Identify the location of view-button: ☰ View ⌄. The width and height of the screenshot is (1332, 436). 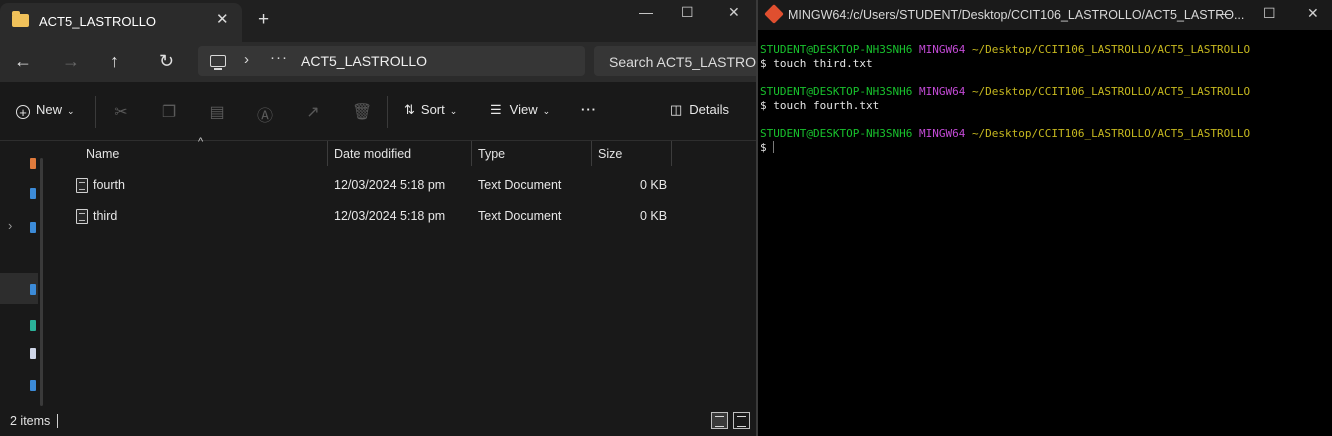
(520, 110).